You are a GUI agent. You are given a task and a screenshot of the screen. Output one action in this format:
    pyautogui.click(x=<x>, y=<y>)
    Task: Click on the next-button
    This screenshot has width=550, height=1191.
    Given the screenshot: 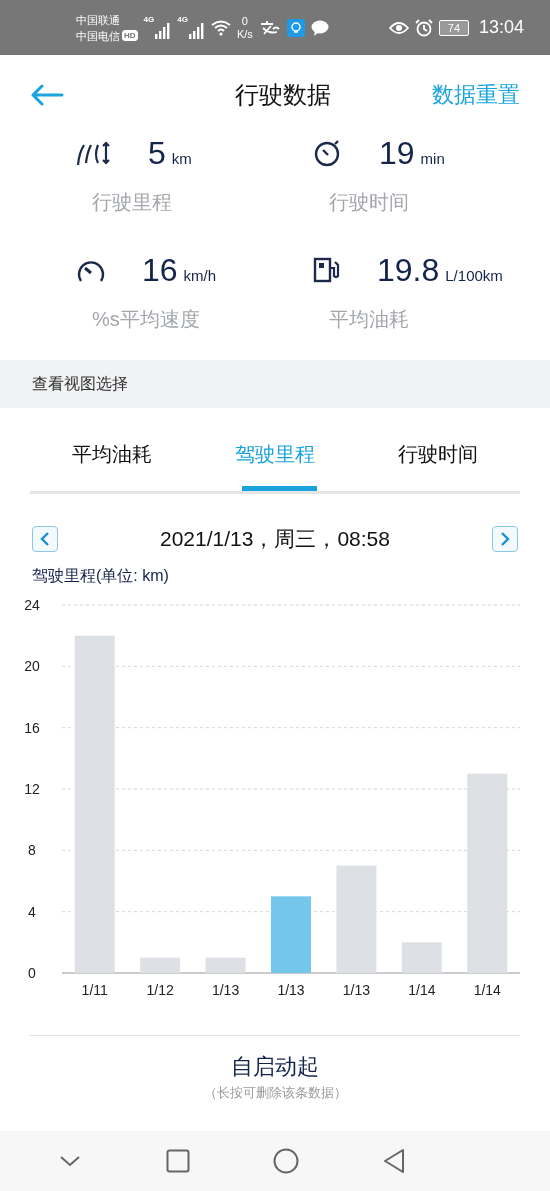 What is the action you would take?
    pyautogui.click(x=505, y=539)
    